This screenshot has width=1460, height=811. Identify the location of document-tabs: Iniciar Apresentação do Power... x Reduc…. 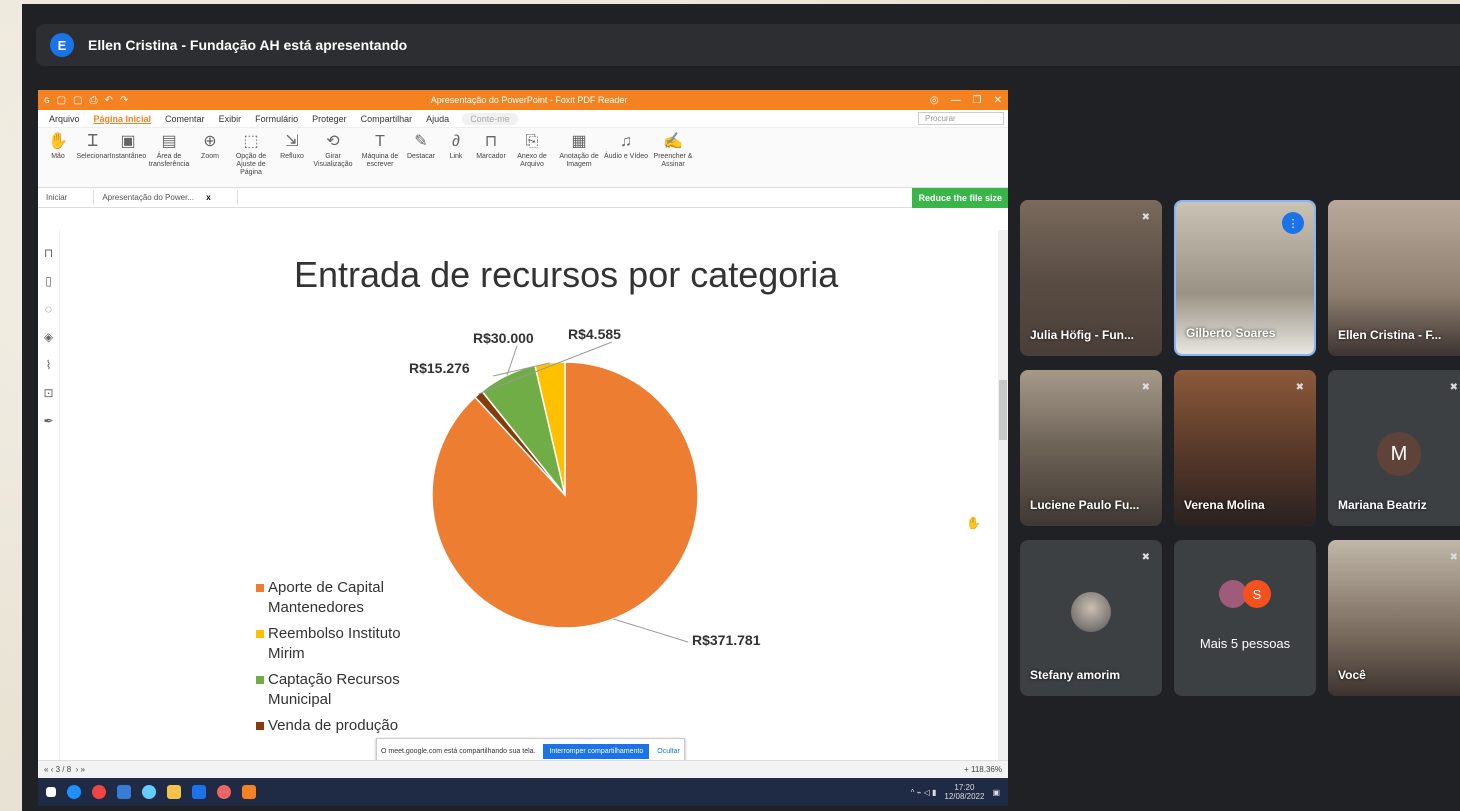
(523, 198).